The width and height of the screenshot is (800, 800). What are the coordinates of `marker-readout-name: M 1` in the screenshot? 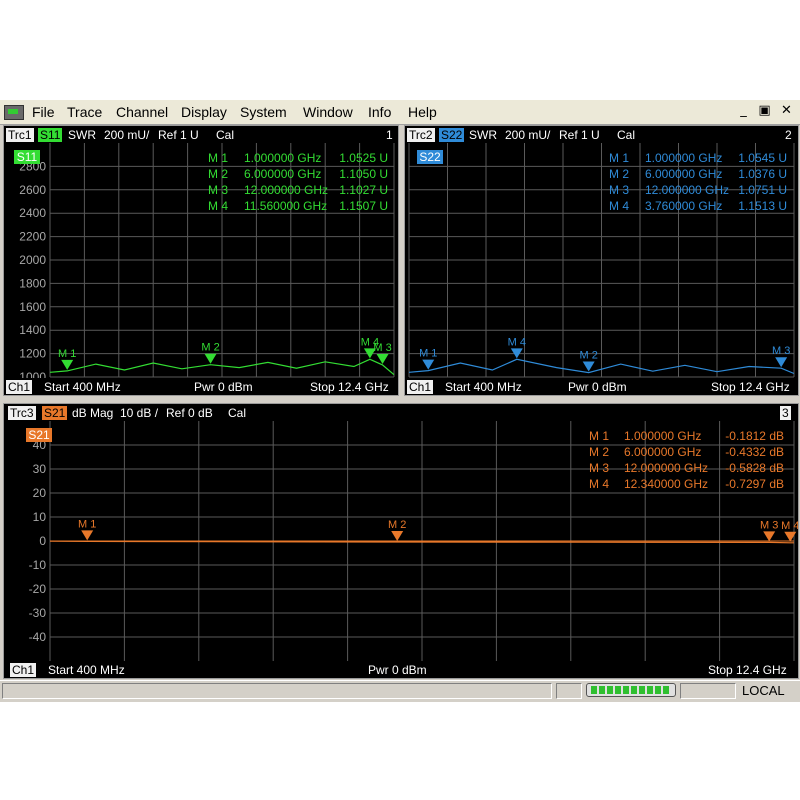 It's located at (599, 436).